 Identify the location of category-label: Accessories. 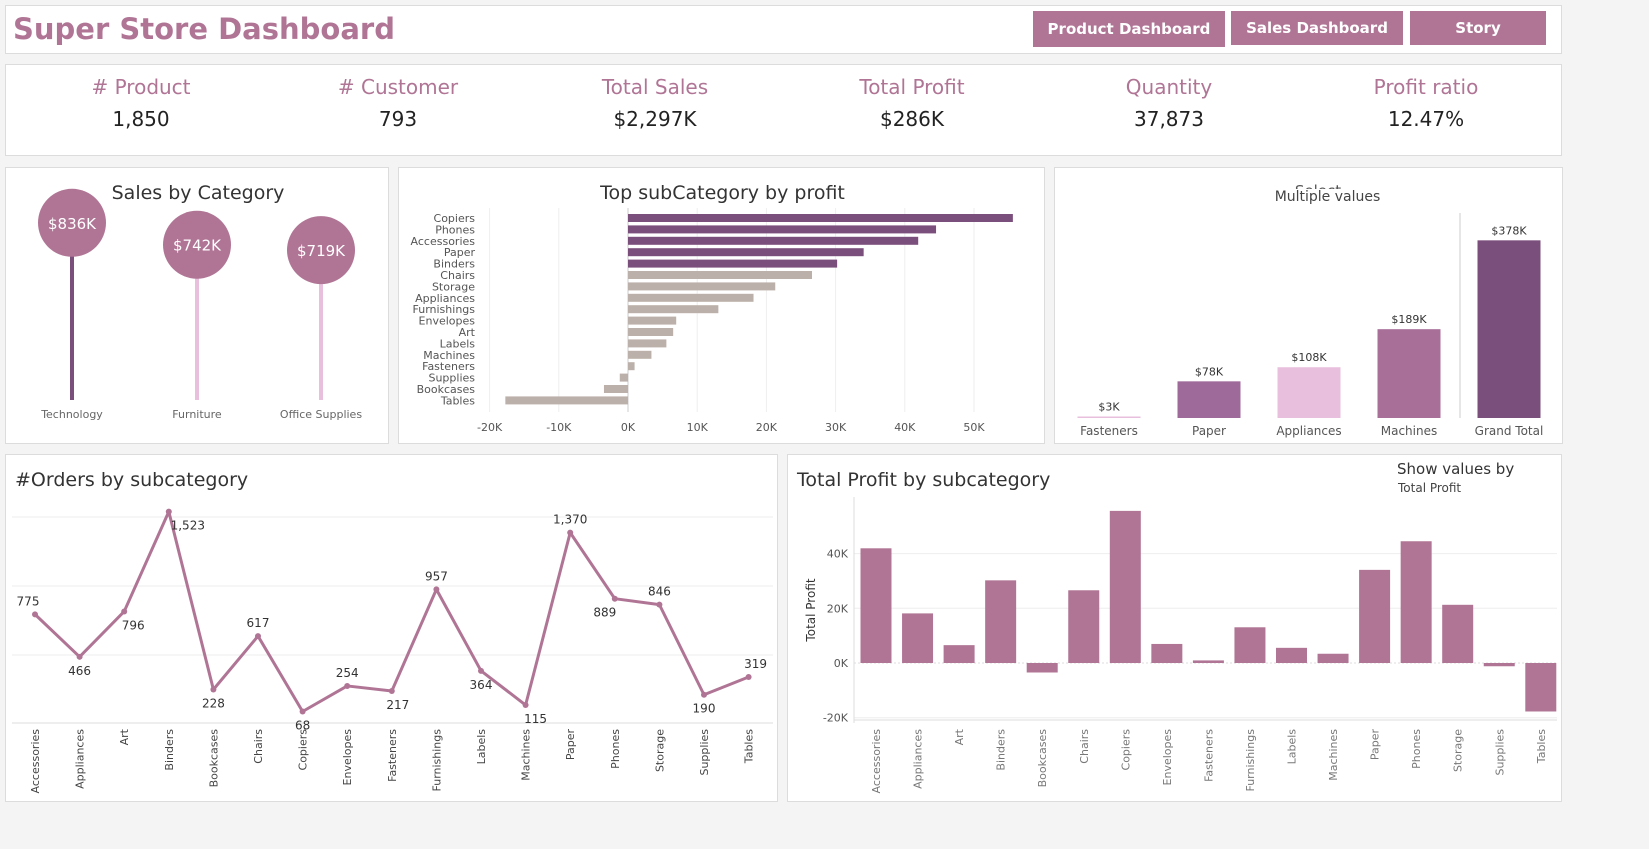
(35, 761).